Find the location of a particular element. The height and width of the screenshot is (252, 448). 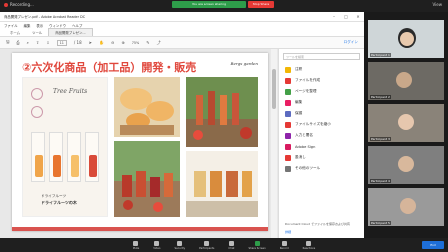

document-cloud-link: 詳細 is located at coordinates (288, 232).